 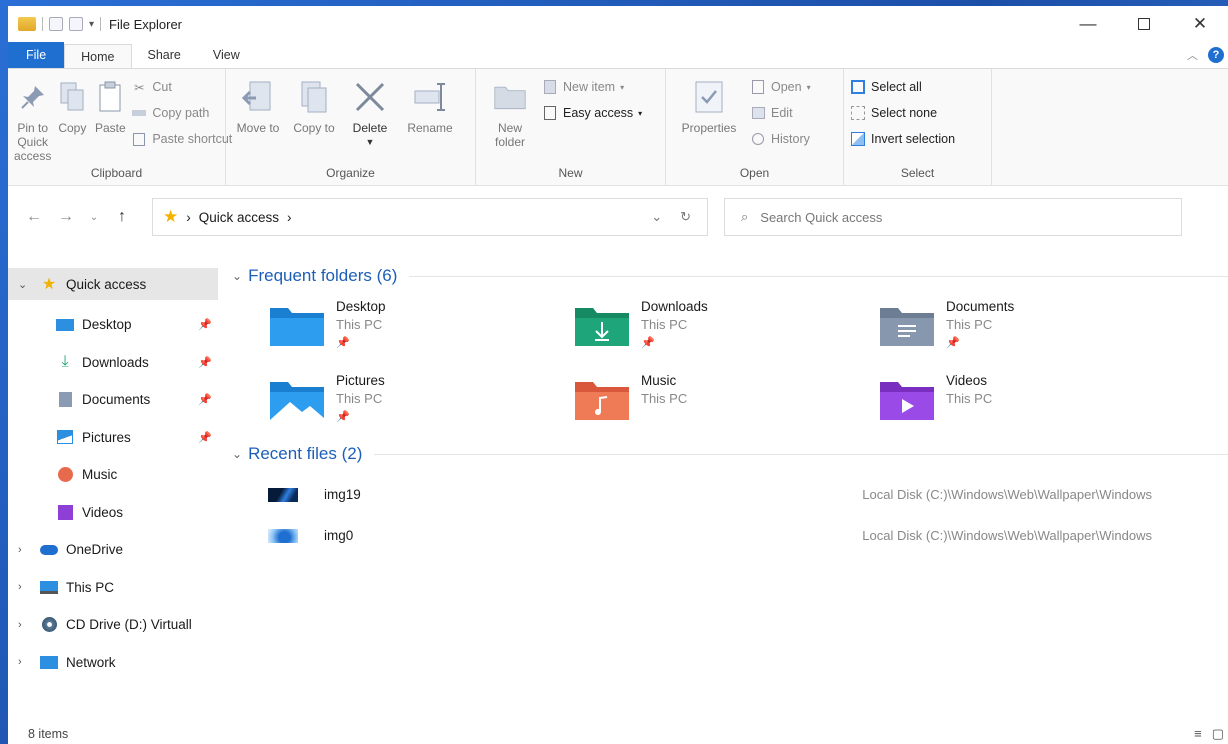 I want to click on minimize-ribbon-icon: ︿, so click(x=1192, y=55).